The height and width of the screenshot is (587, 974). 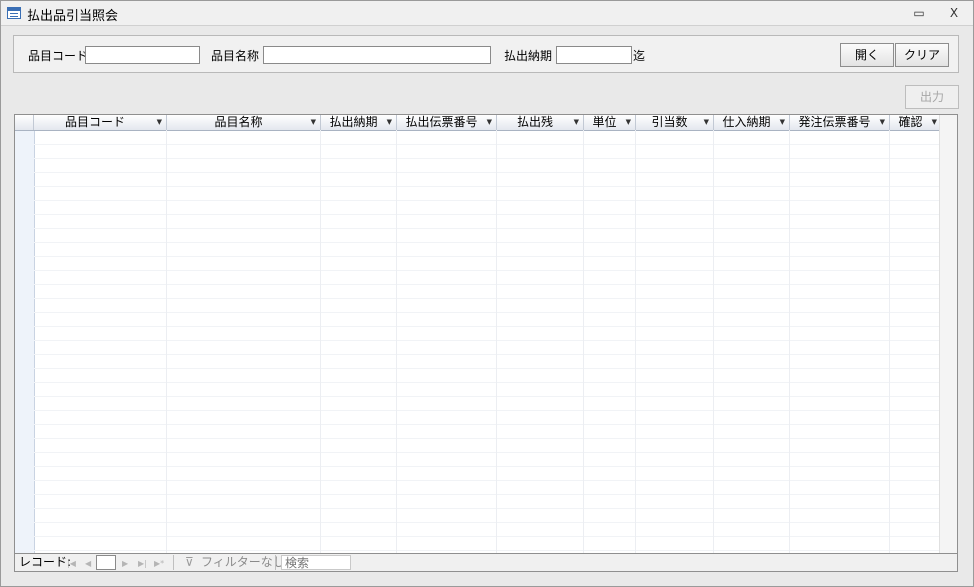 I want to click on col-header-label: 品目コード, so click(x=94, y=122).